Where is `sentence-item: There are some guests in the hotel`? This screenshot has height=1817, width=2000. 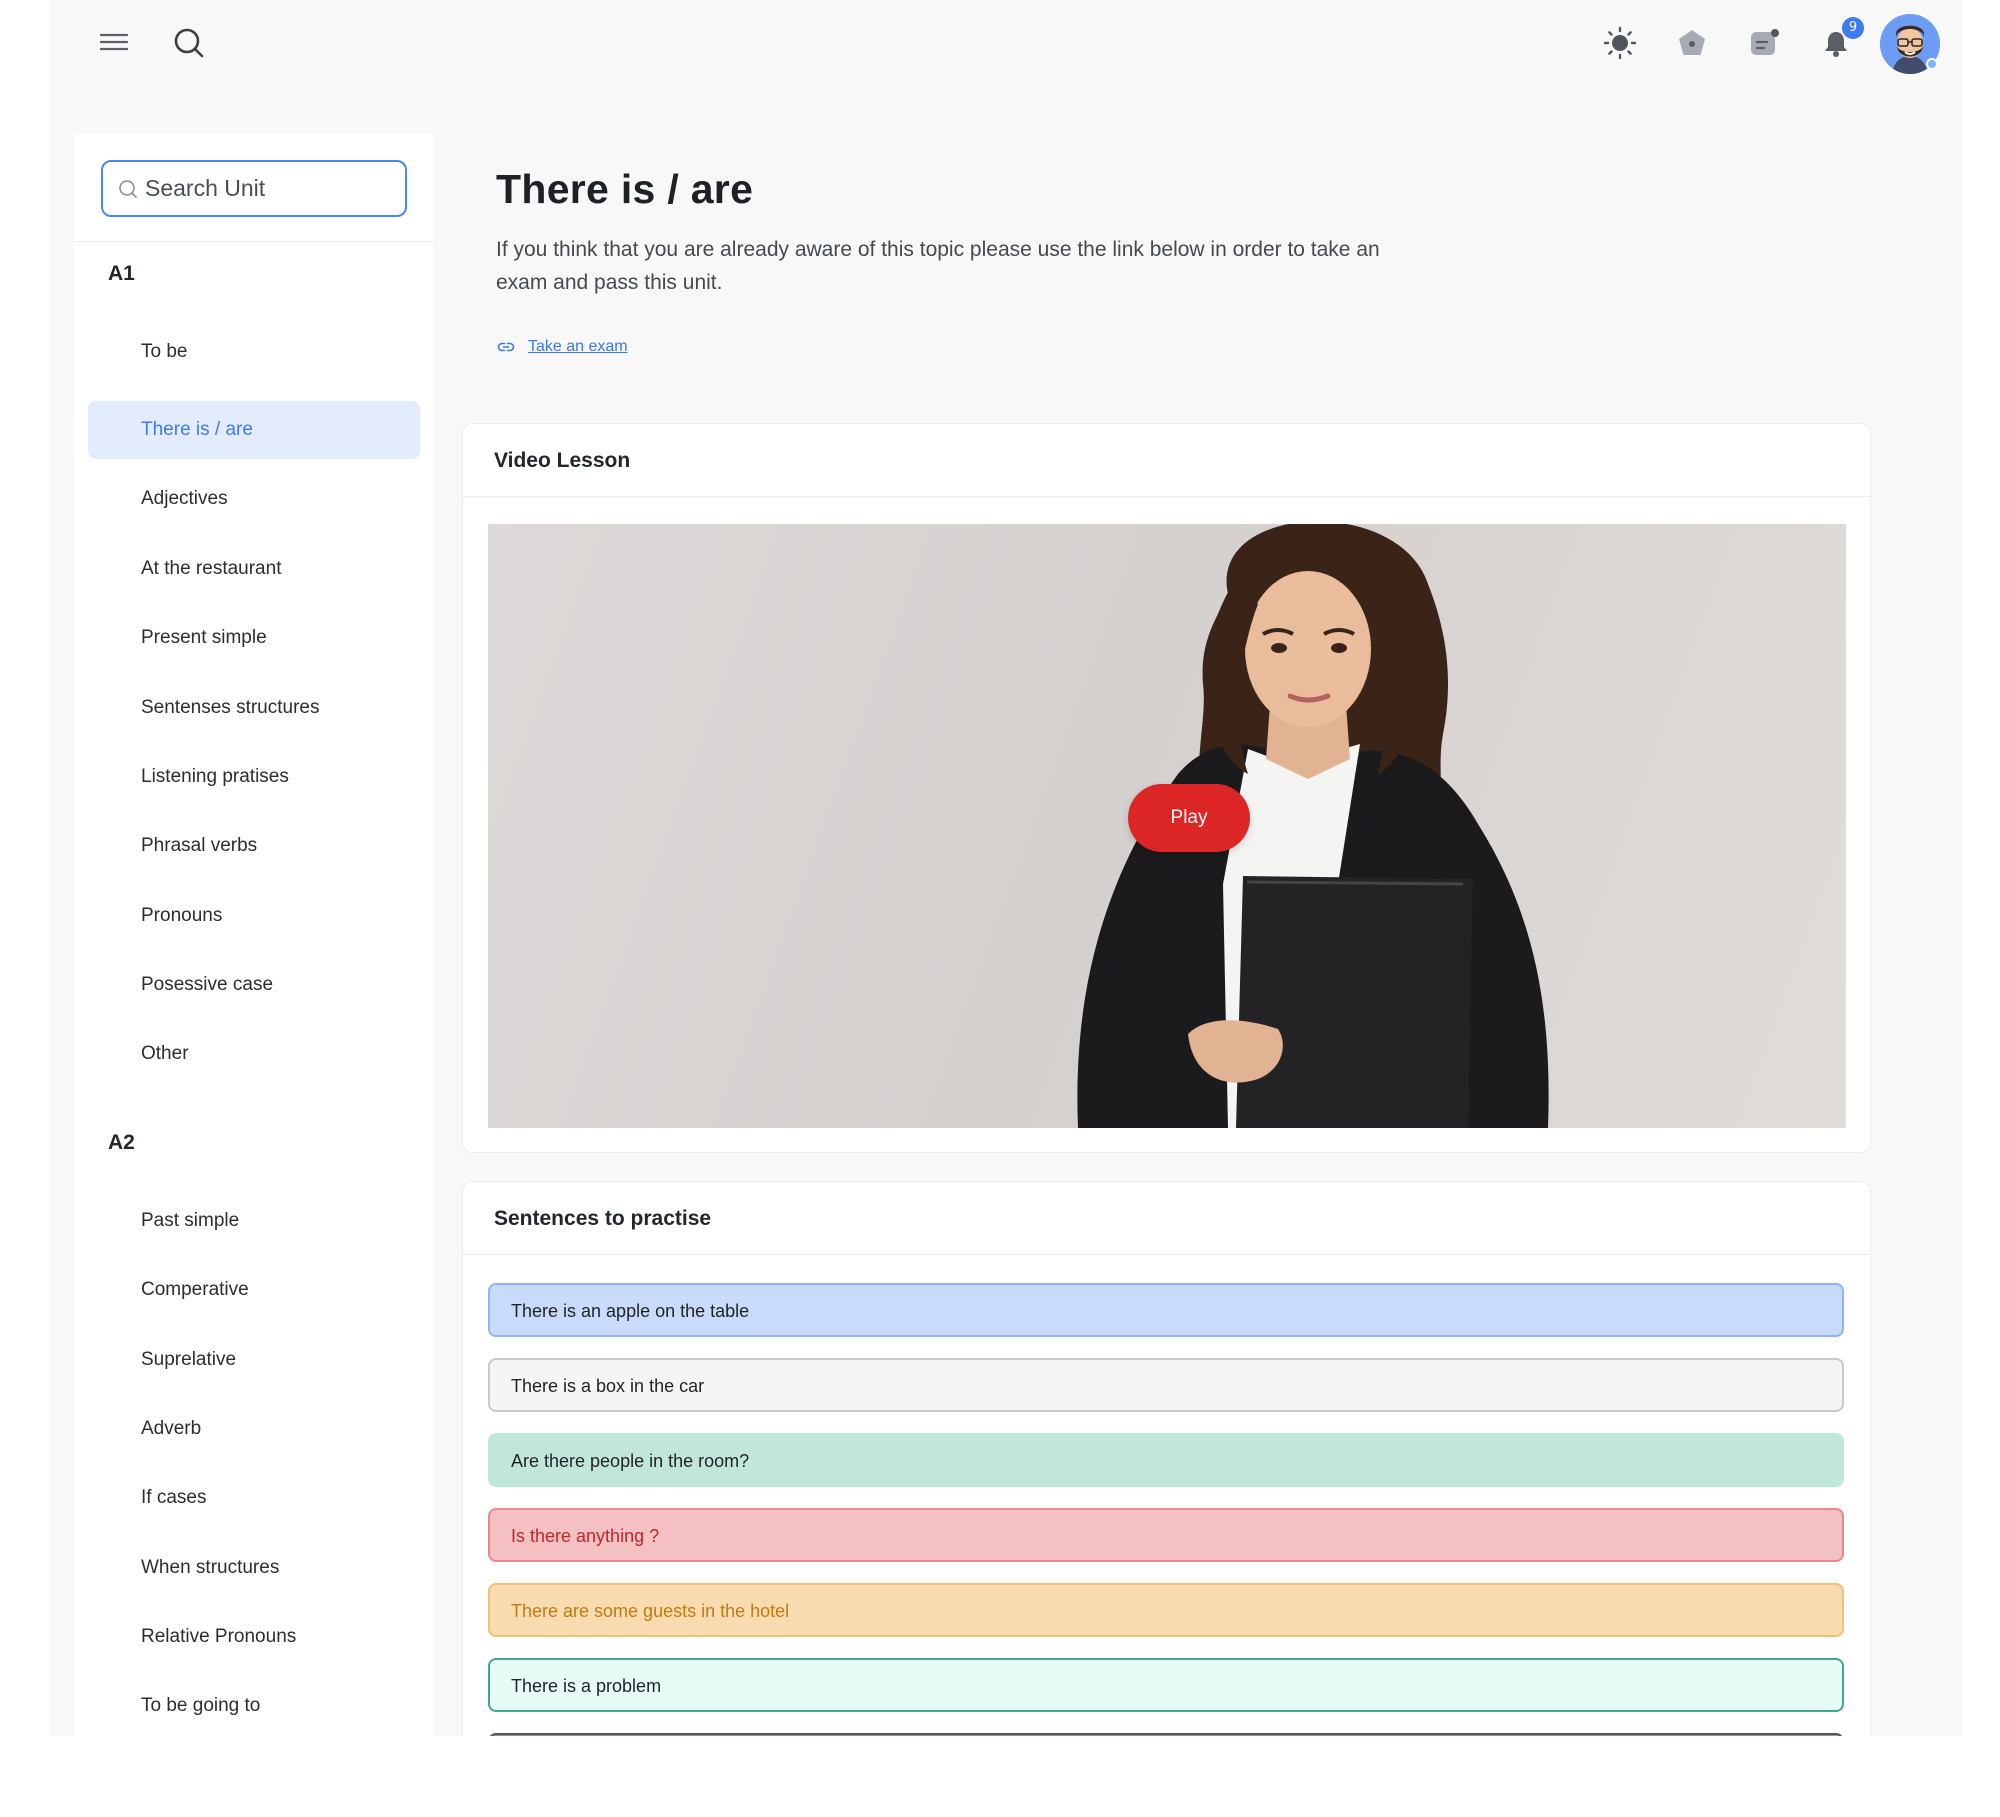 sentence-item: There are some guests in the hotel is located at coordinates (1166, 1610).